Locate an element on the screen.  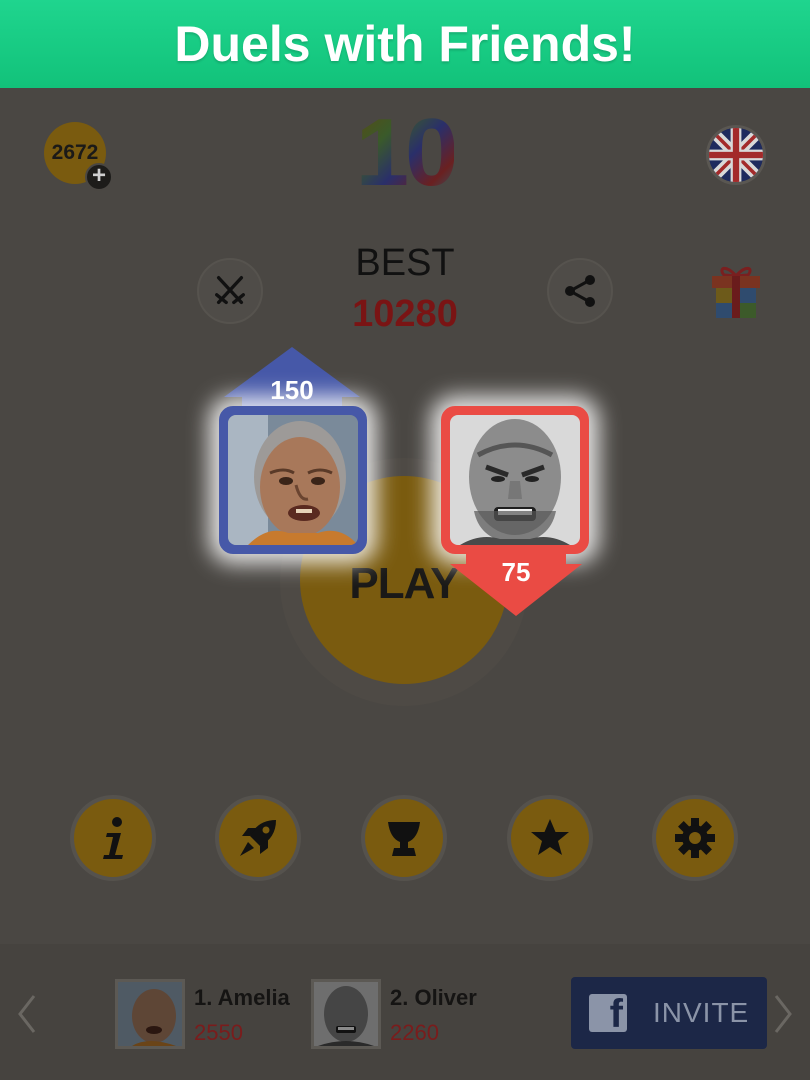
gift-icon is located at coordinates (736, 291).